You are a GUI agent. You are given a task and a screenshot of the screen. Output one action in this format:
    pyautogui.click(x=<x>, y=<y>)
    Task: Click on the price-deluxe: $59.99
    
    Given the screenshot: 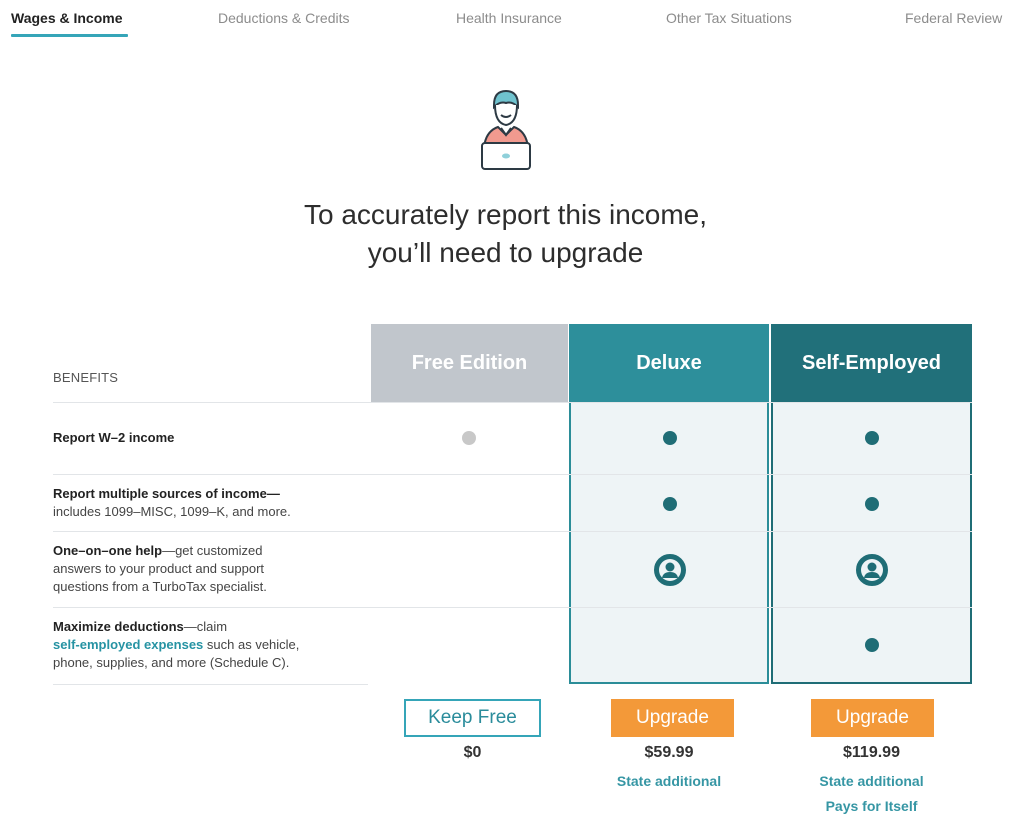 What is the action you would take?
    pyautogui.click(x=669, y=752)
    